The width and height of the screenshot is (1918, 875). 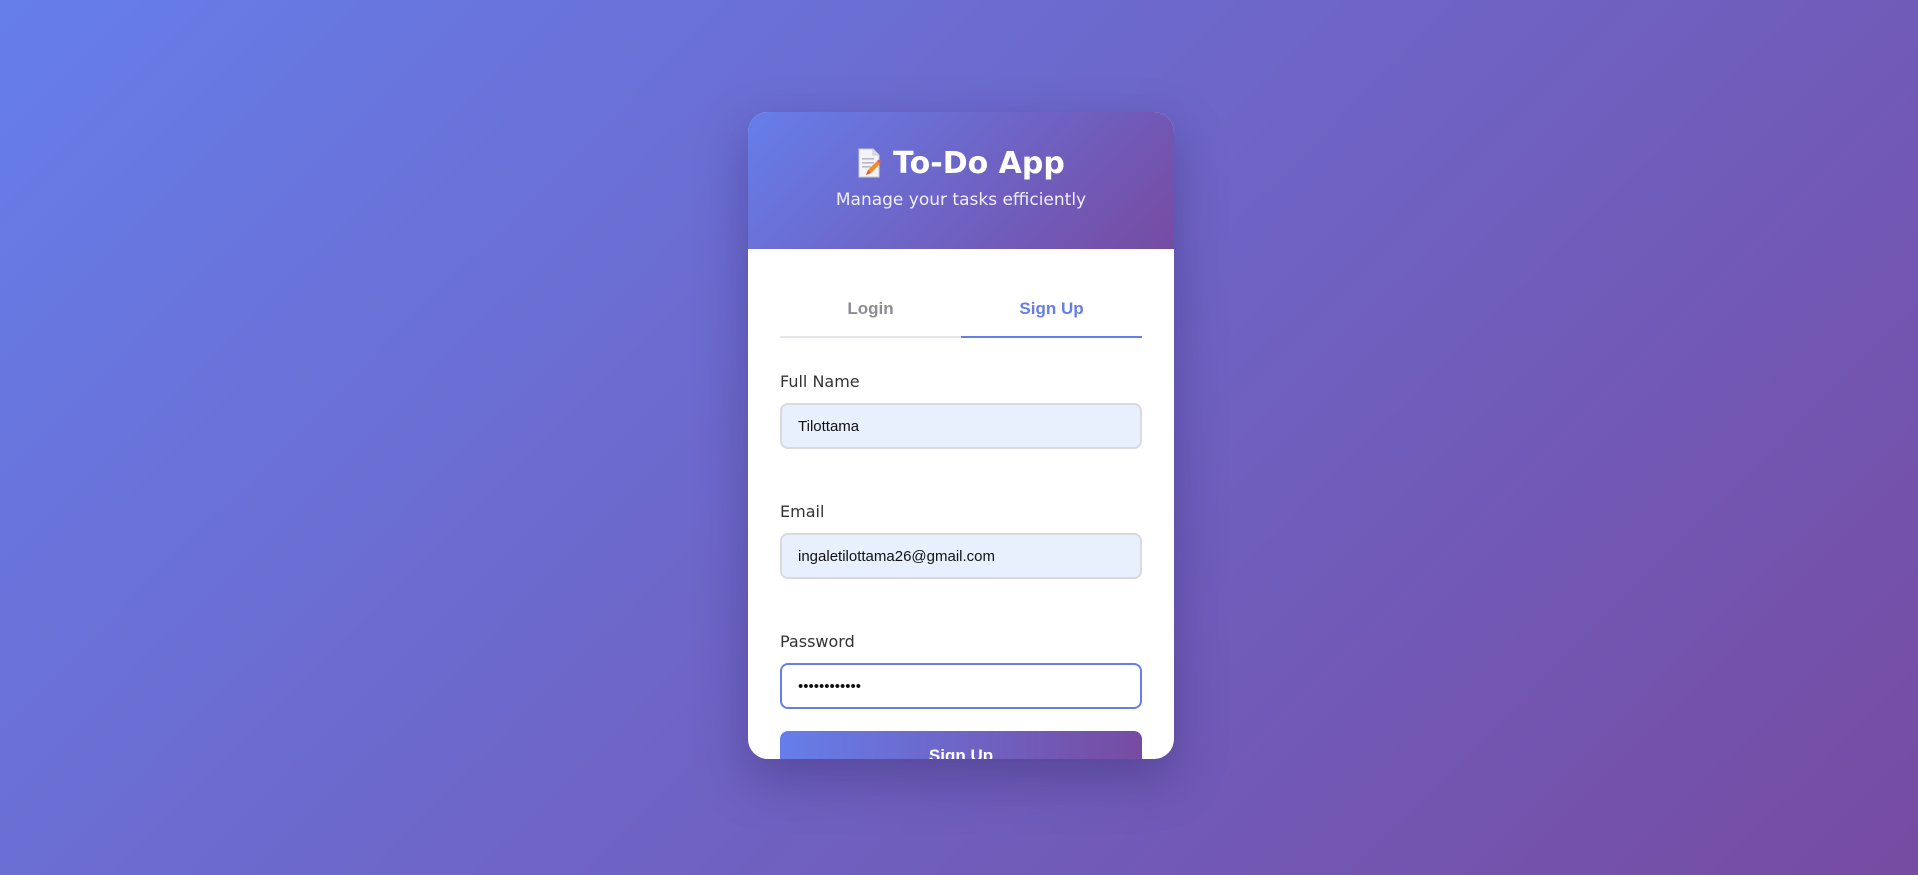 I want to click on card-header: To-Do App Manage your tasks efficiently, so click(x=961, y=180).